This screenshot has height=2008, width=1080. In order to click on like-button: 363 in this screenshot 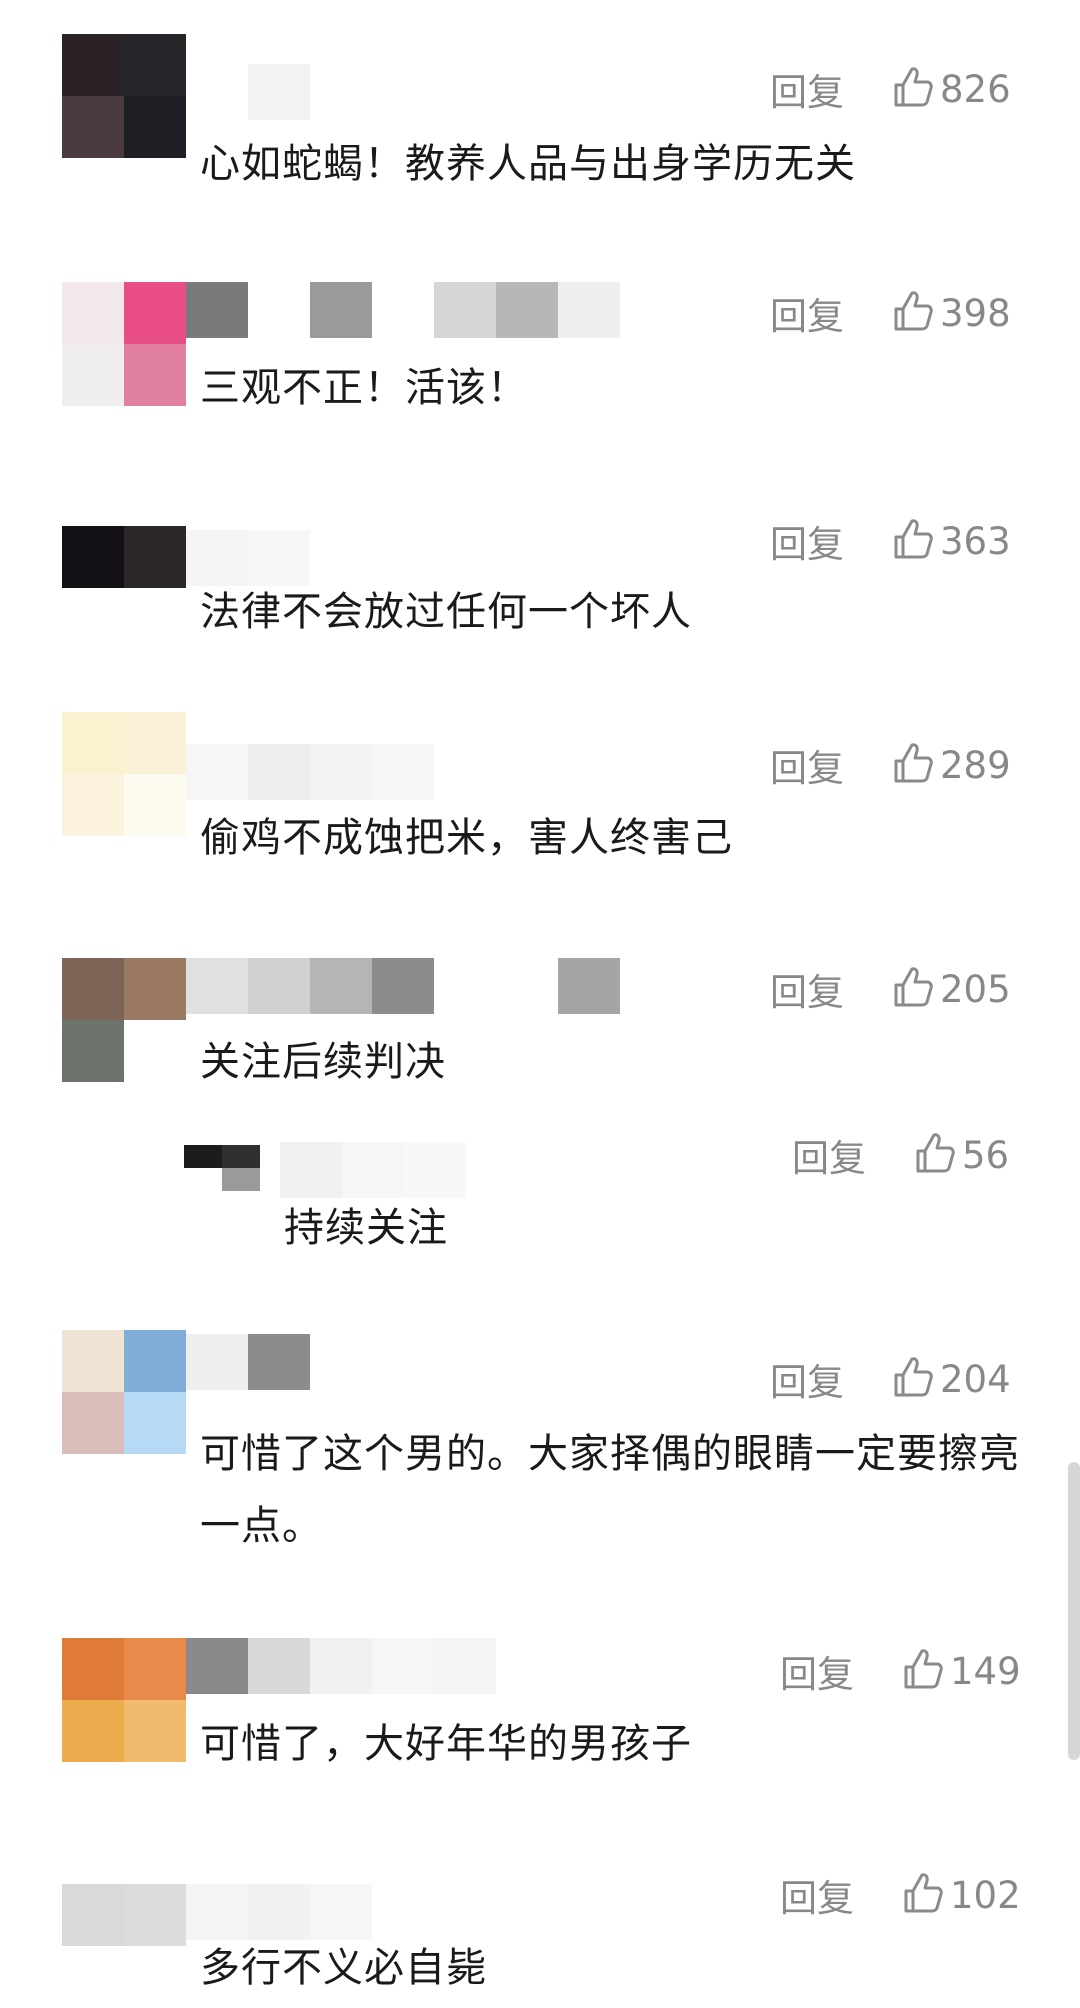, I will do `click(949, 541)`.